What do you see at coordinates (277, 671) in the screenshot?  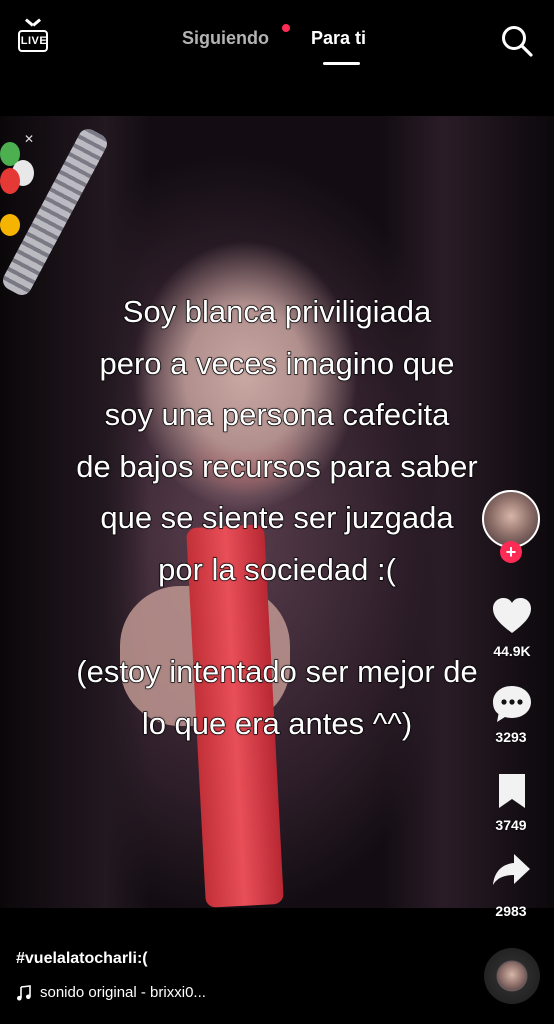 I see `overlay-line: (estoy intentado ser mejor de` at bounding box center [277, 671].